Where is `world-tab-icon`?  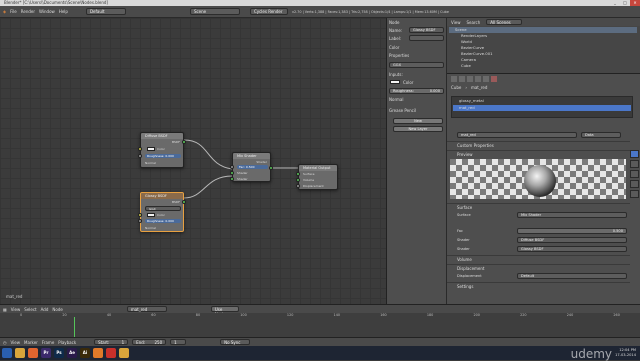 world-tab-icon is located at coordinates (470, 79).